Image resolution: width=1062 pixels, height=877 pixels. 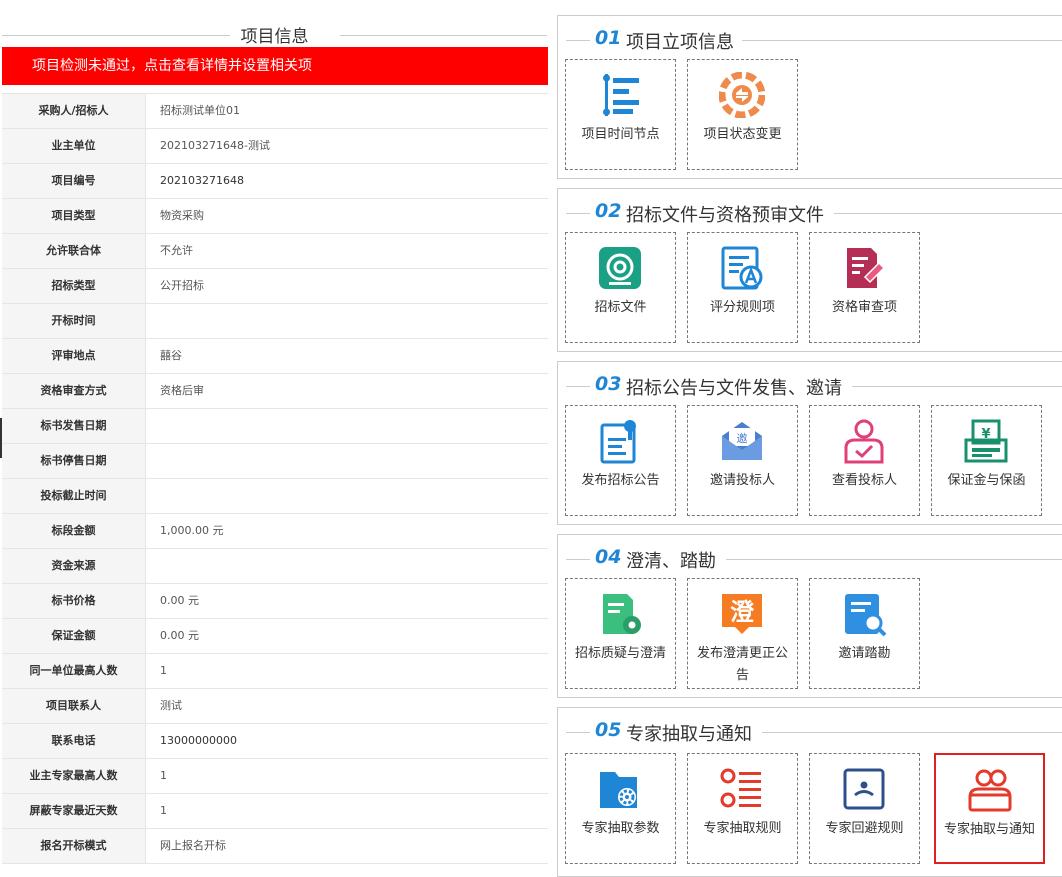 What do you see at coordinates (742, 664) in the screenshot?
I see `tile-label: 发布澄清更正公告` at bounding box center [742, 664].